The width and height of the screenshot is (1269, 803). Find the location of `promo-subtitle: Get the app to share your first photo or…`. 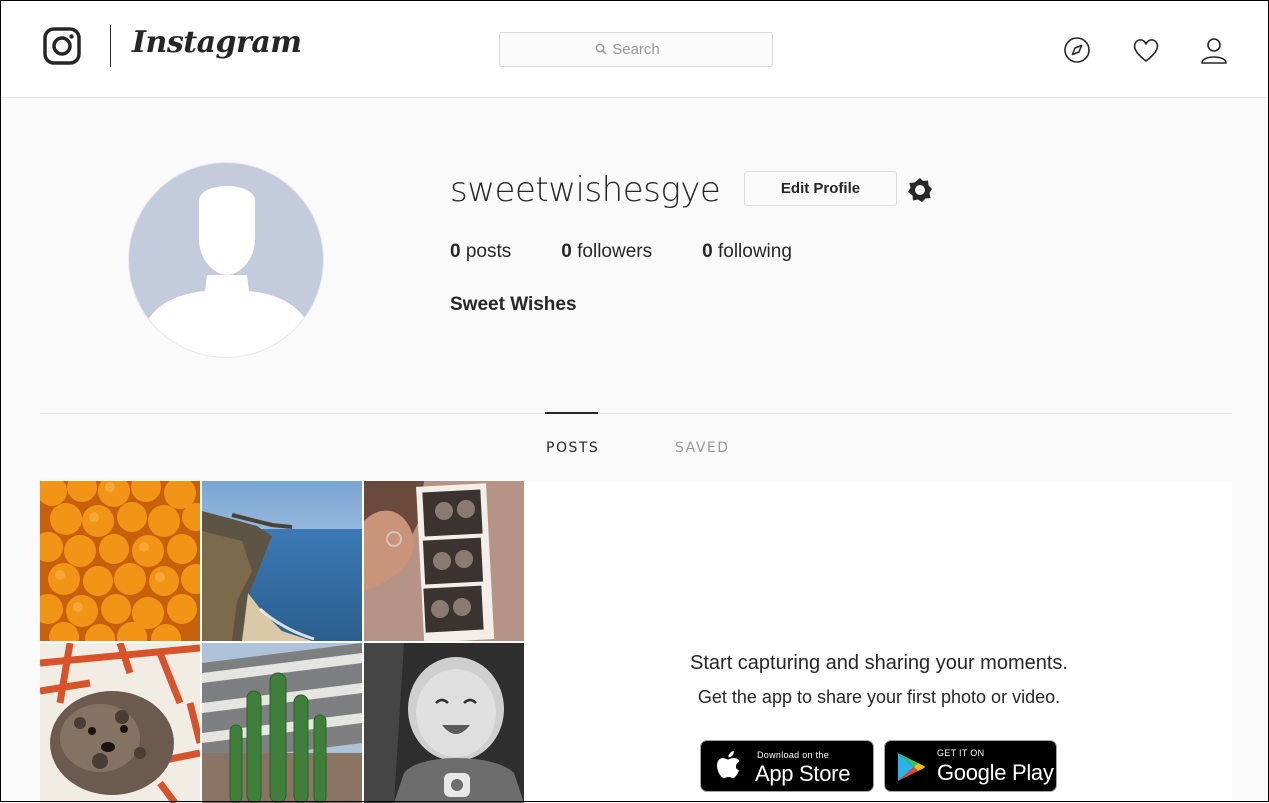

promo-subtitle: Get the app to share your first photo or… is located at coordinates (879, 697).